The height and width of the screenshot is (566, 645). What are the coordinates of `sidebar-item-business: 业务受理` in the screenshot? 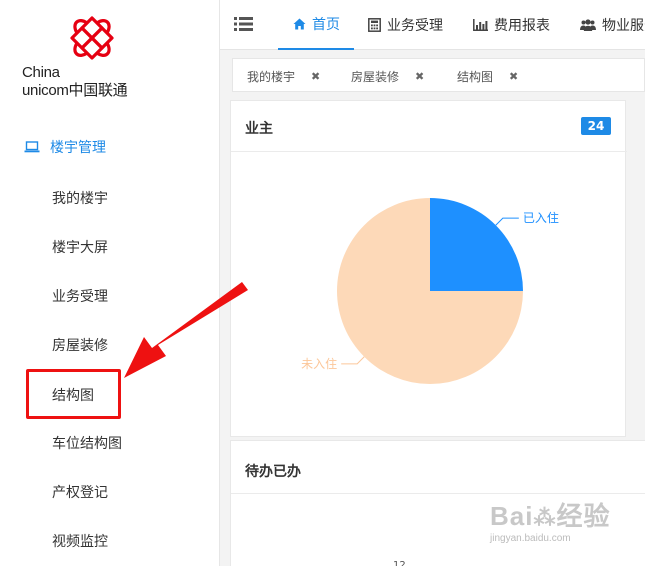 It's located at (80, 296).